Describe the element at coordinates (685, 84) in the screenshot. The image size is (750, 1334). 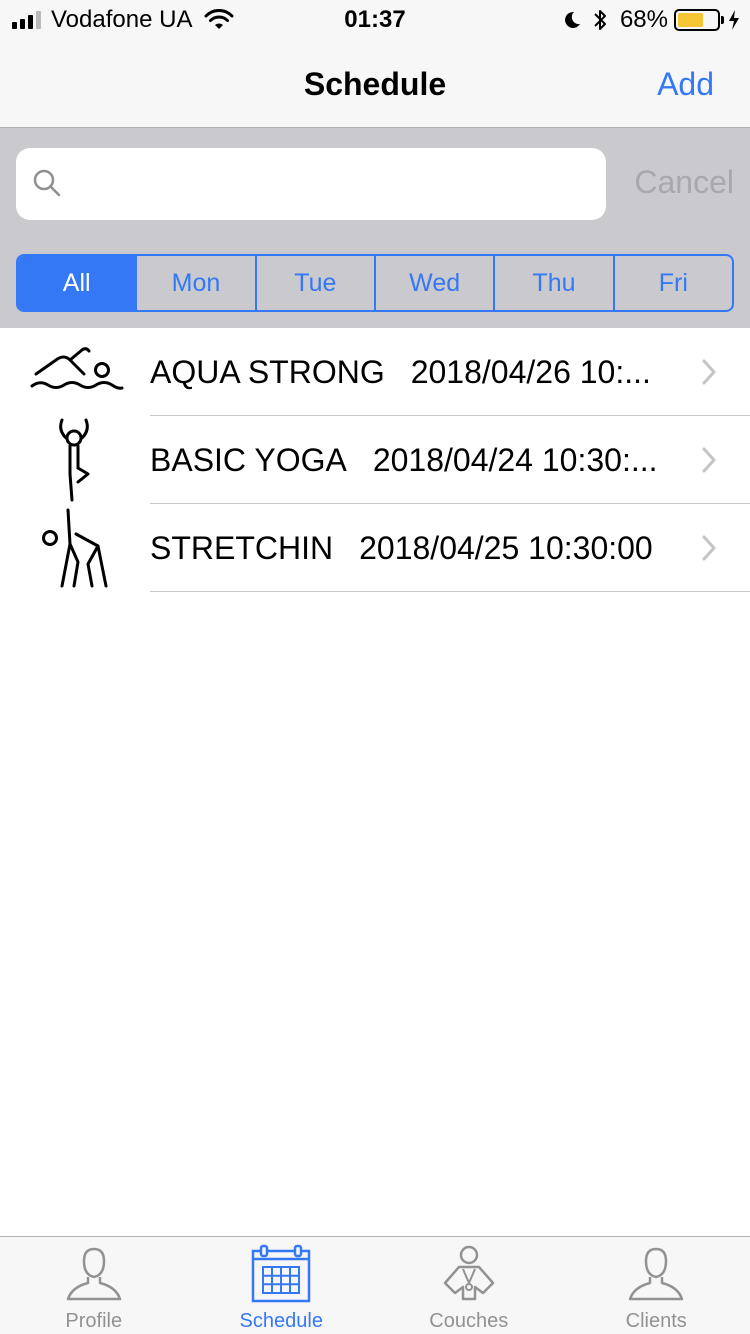
I see `add-button: Add` at that location.